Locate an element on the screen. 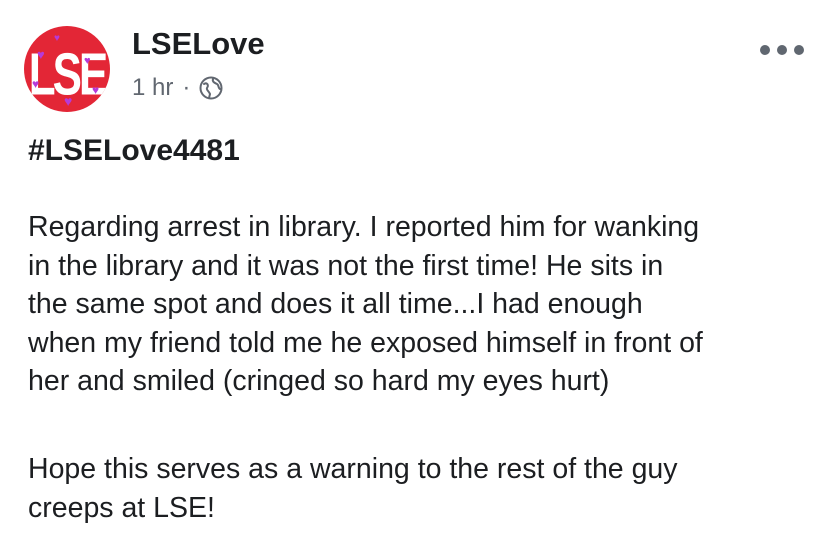  globe-icon is located at coordinates (211, 88).